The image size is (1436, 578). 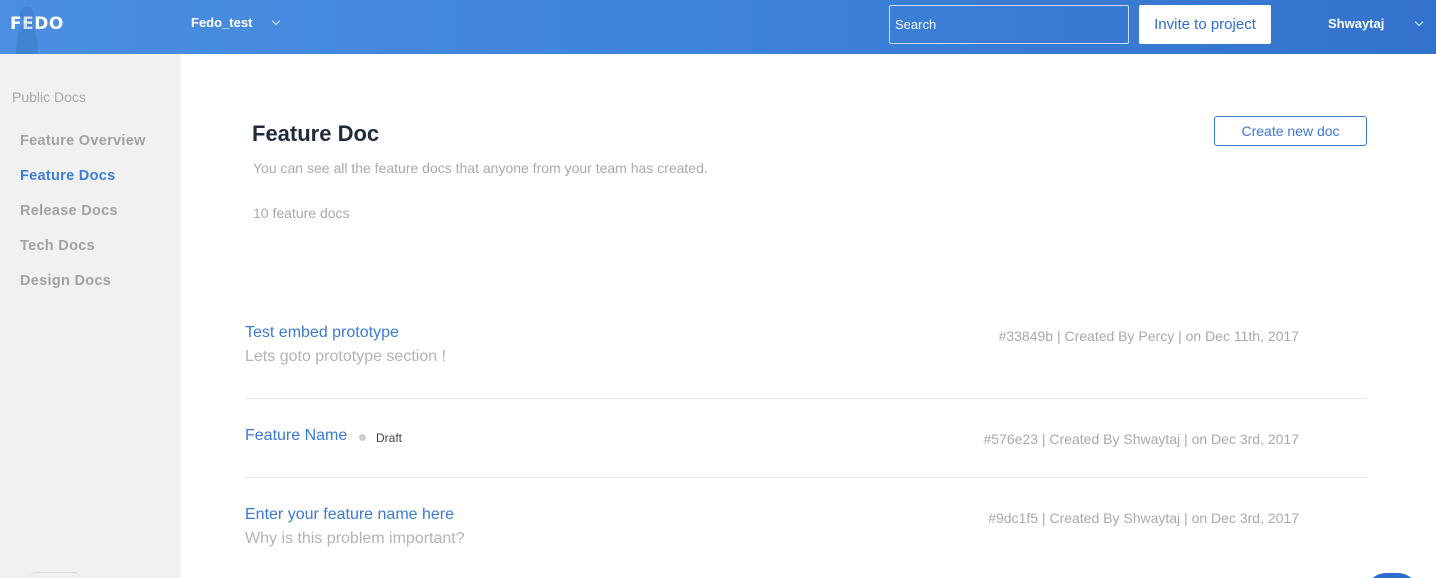 I want to click on sidebar-item-release-docs: Release Docs, so click(x=69, y=211).